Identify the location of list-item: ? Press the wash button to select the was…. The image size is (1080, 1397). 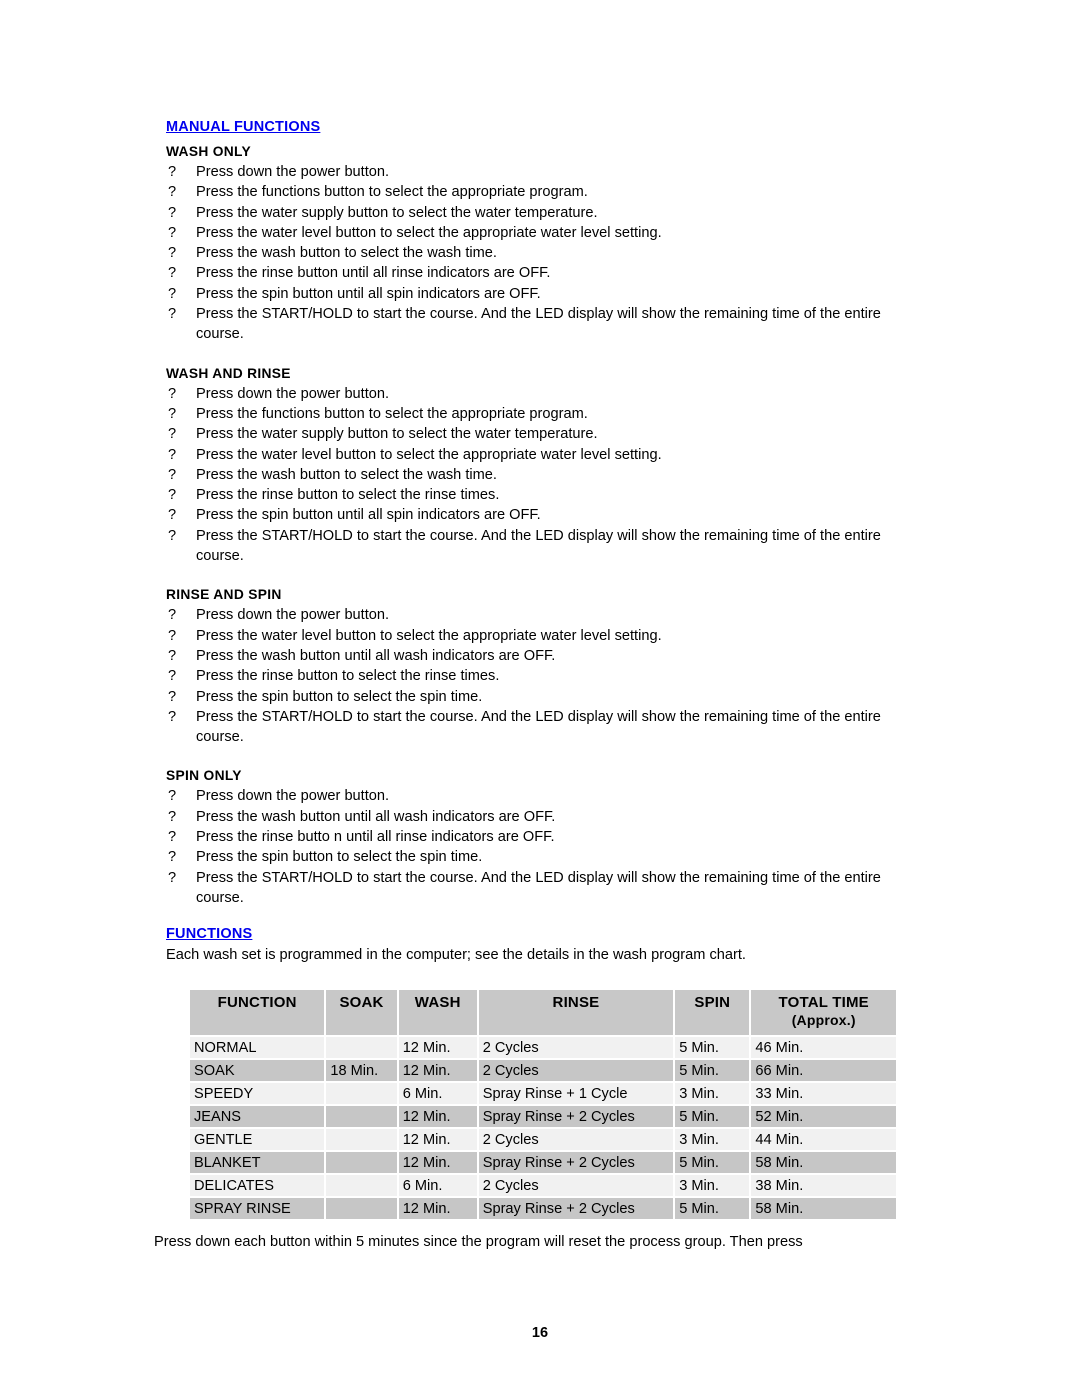
(546, 253).